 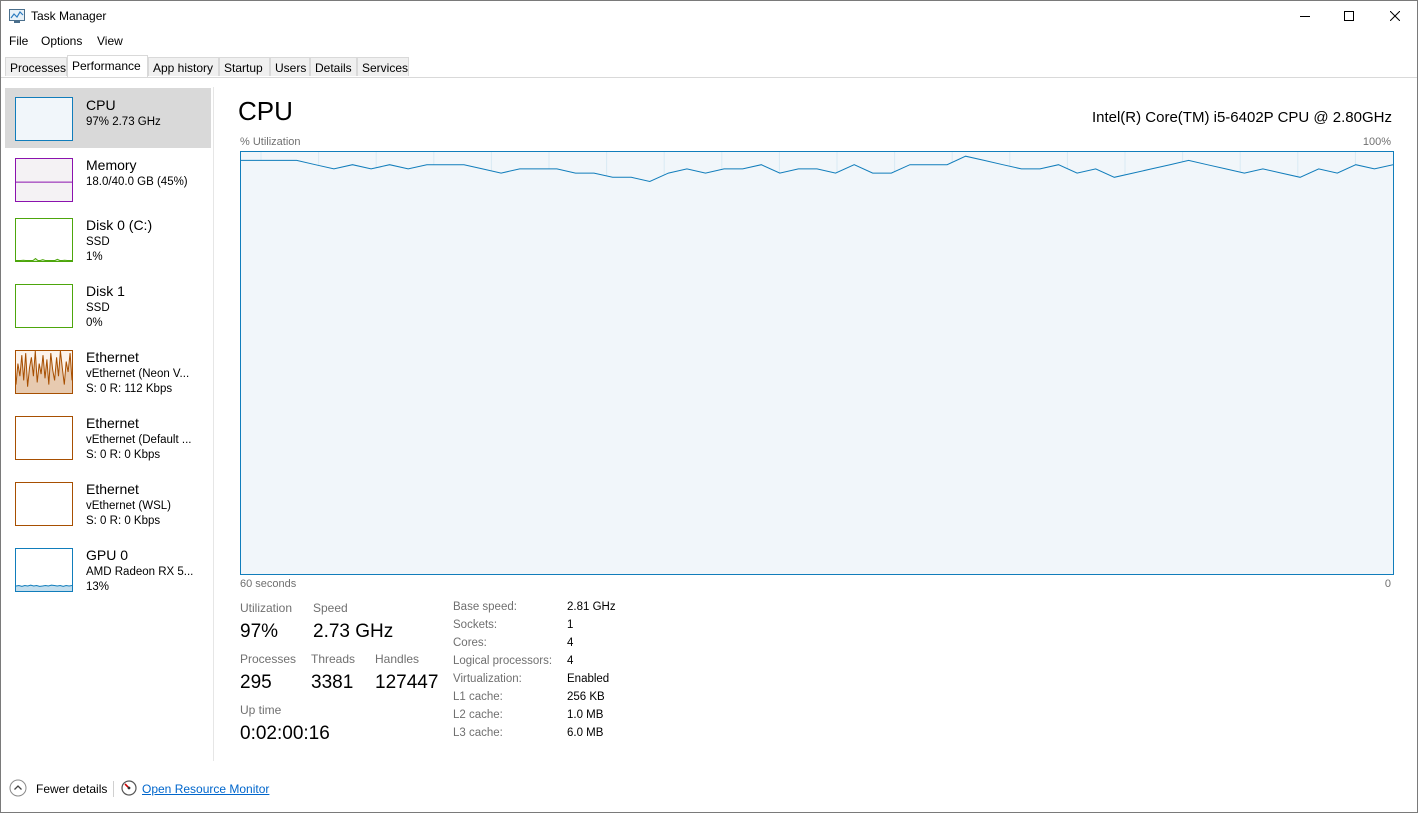 What do you see at coordinates (44, 372) in the screenshot?
I see `ethernet-neon-thumbnail-graph` at bounding box center [44, 372].